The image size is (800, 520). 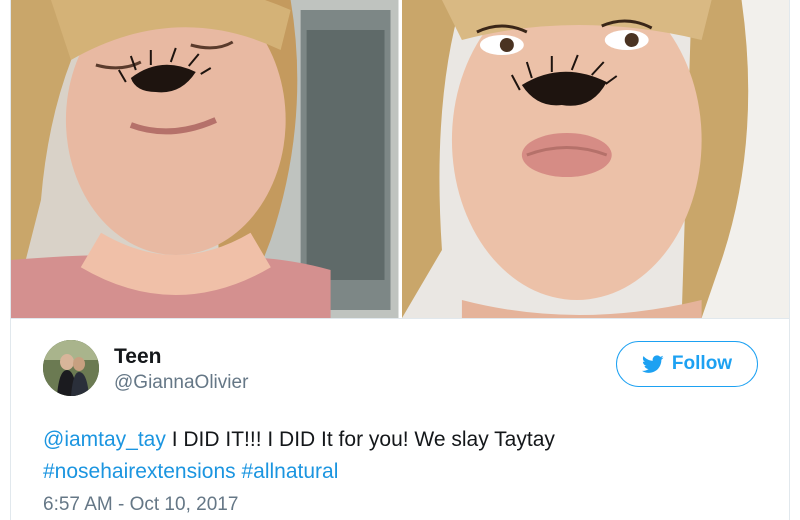 I want to click on follow-button-label: Follow, so click(x=702, y=363).